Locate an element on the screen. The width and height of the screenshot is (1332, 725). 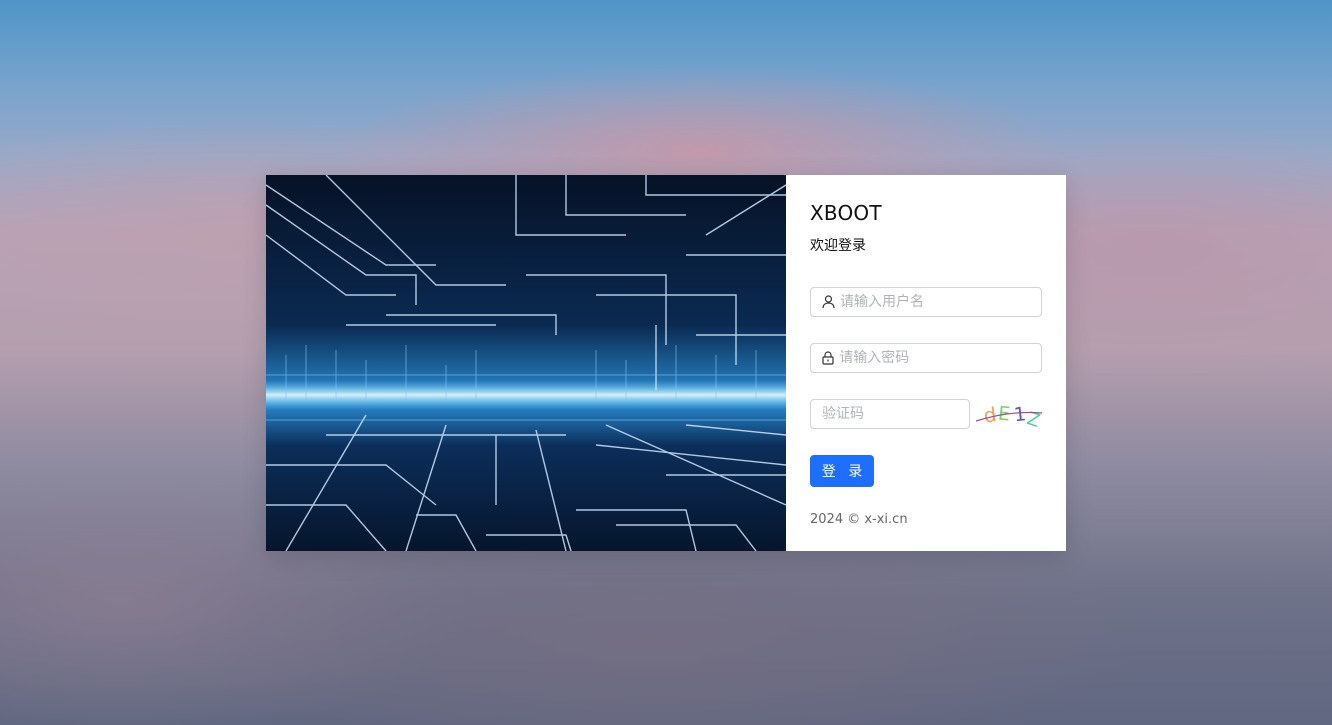
captcha-input is located at coordinates (890, 414).